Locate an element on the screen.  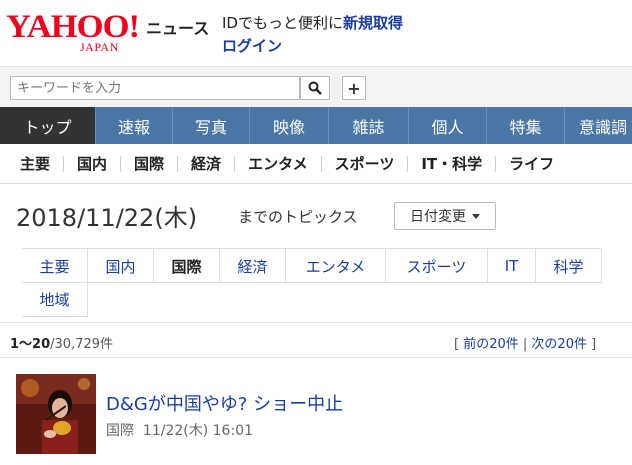
tab-sports: スポーツ is located at coordinates (437, 266).